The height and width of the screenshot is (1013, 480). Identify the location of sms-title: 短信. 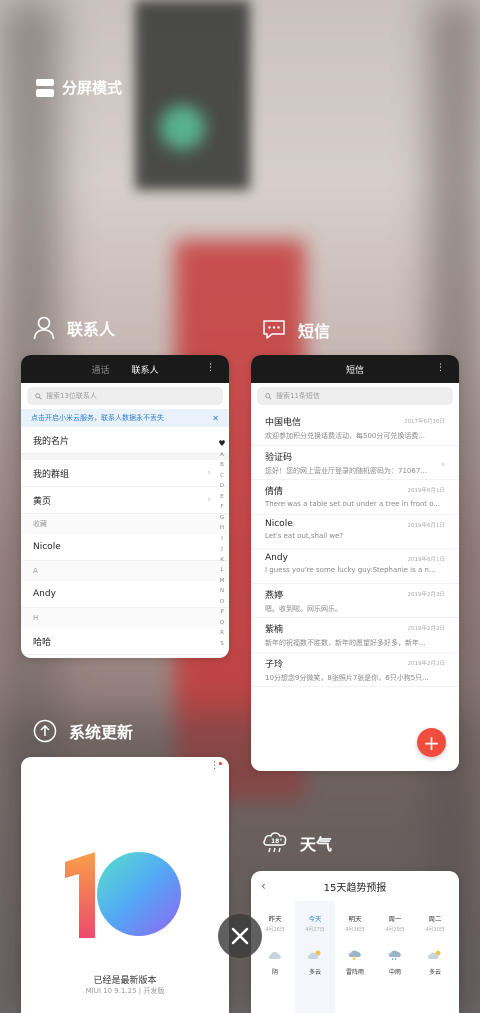
(354, 370).